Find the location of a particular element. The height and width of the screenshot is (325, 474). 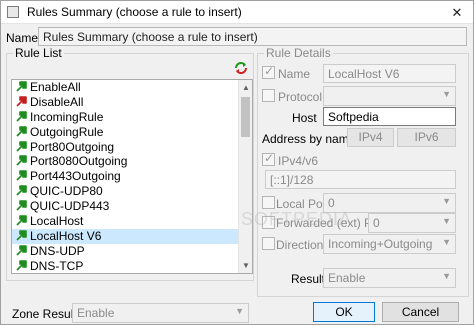

window-icon is located at coordinates (13, 12).